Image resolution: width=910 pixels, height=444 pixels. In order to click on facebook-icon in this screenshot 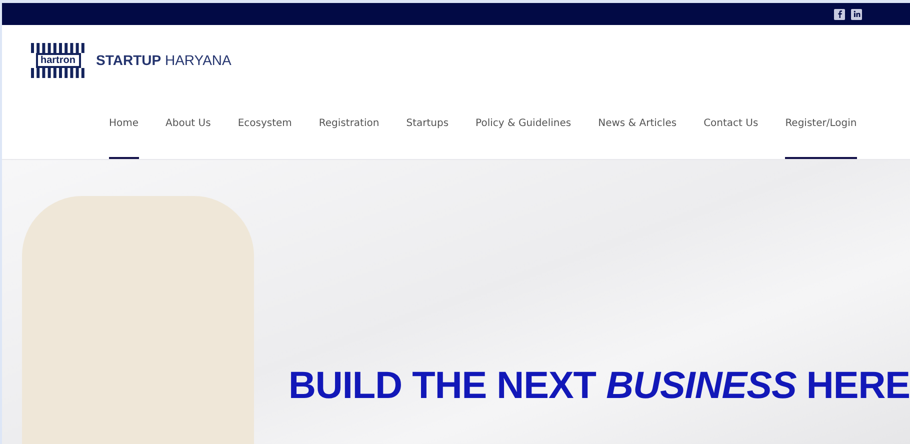, I will do `click(839, 14)`.